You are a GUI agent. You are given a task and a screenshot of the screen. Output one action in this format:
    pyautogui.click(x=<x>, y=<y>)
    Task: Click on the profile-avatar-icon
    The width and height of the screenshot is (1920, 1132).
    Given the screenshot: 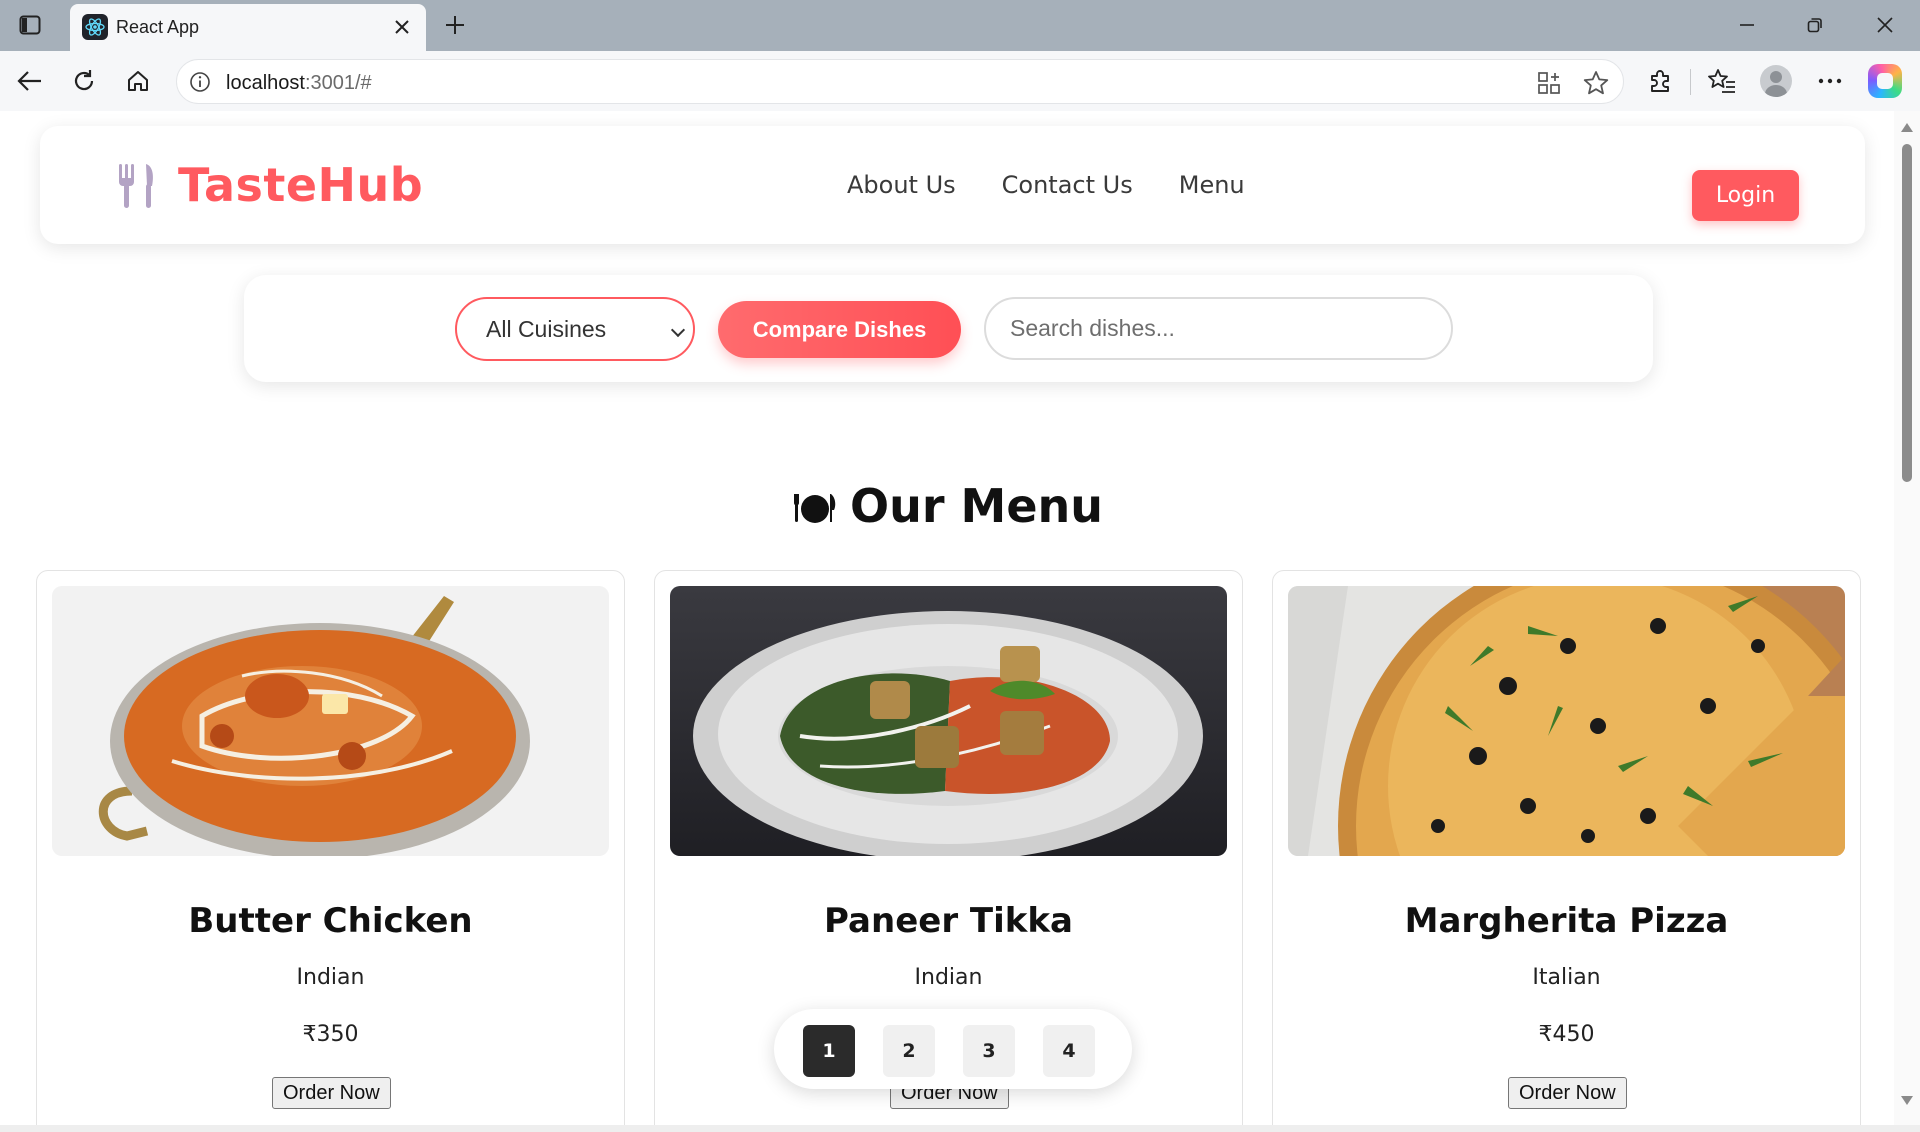 What is the action you would take?
    pyautogui.click(x=1776, y=81)
    